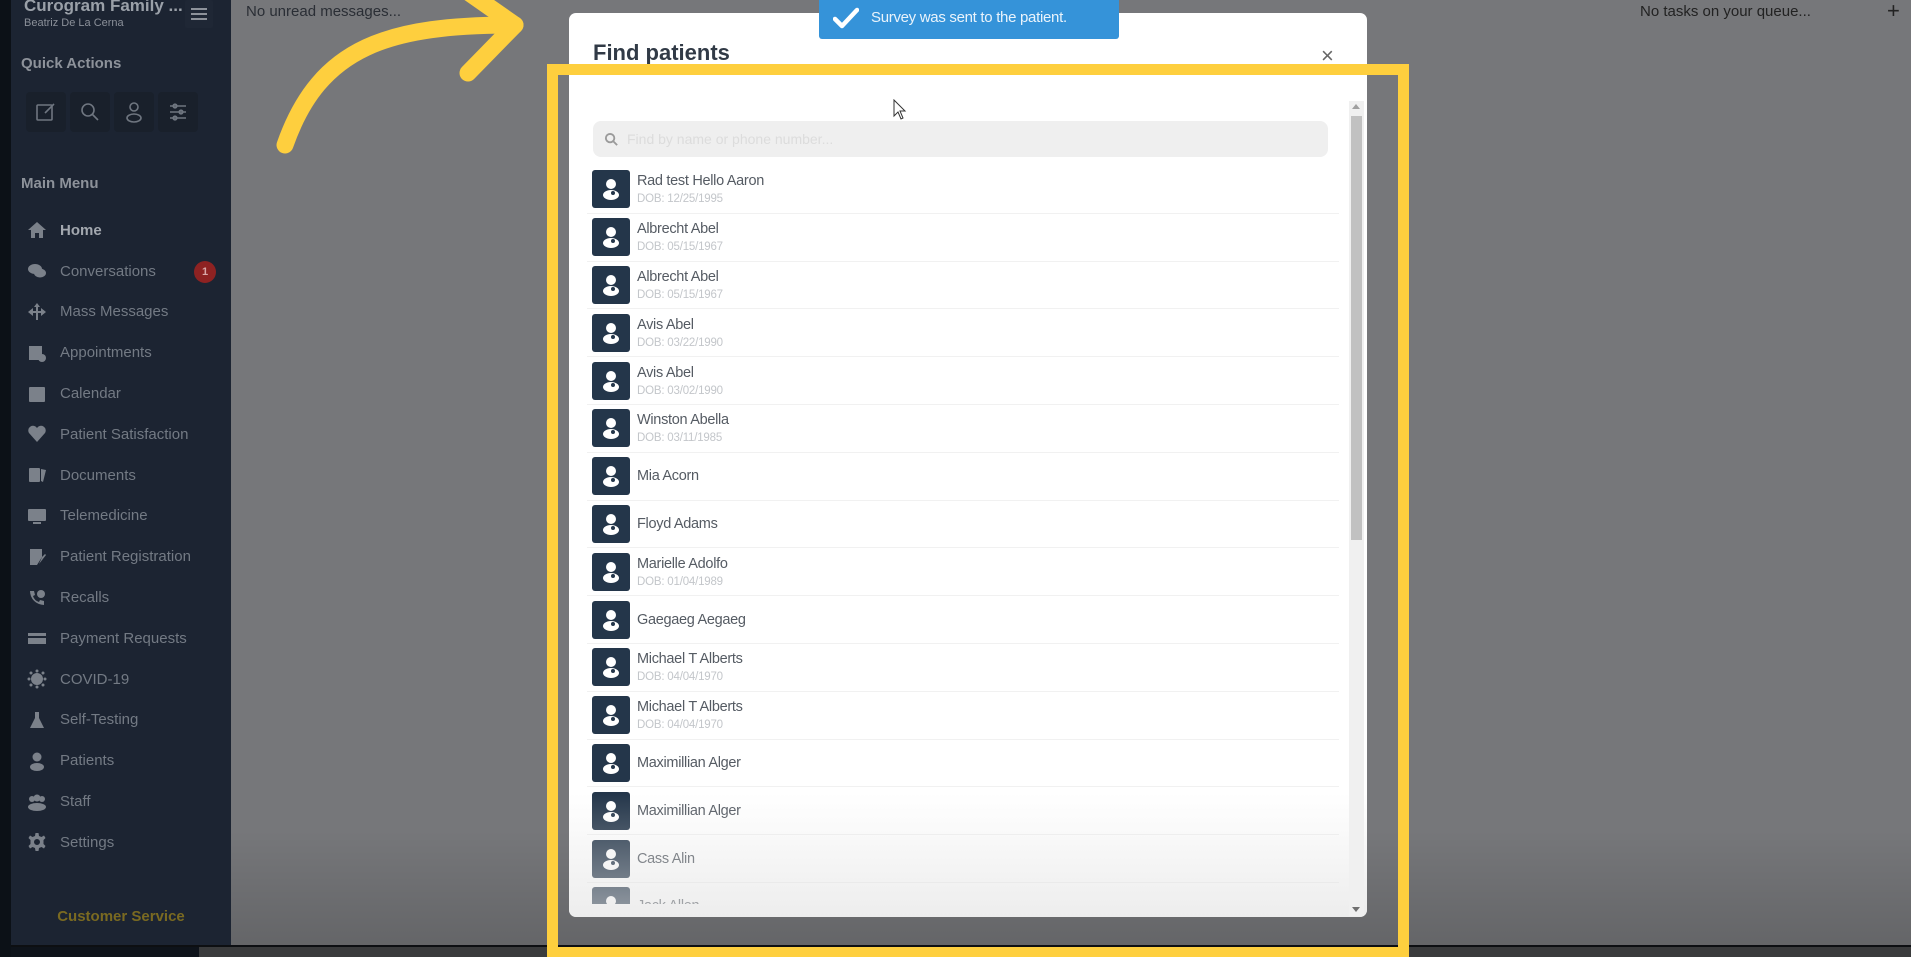  I want to click on patient-search-input, so click(967, 139).